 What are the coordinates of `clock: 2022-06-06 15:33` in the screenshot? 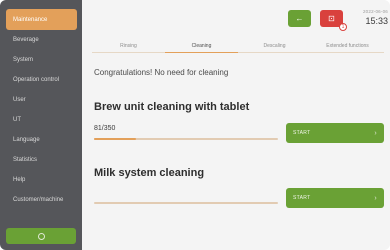 It's located at (371, 17).